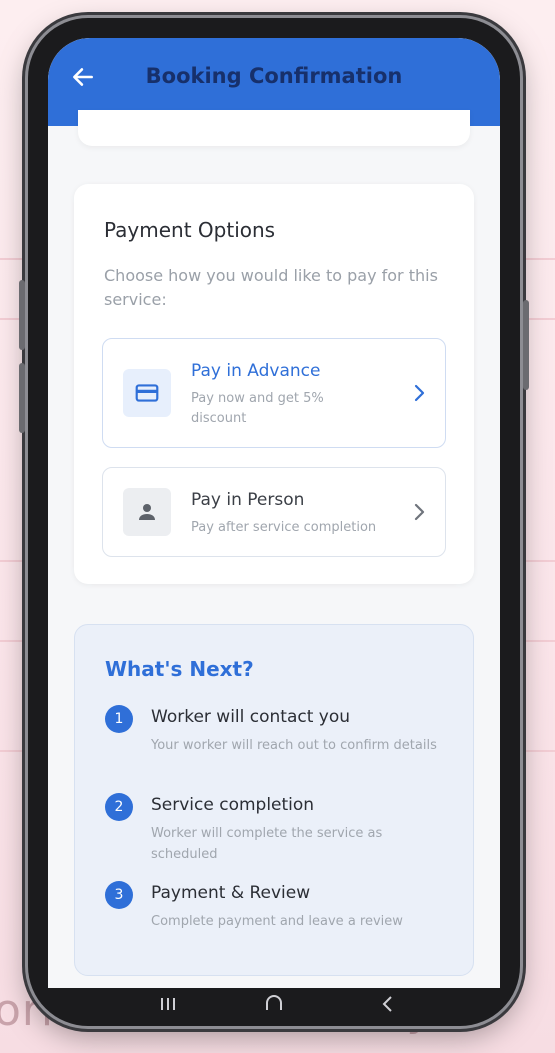 The image size is (555, 1053). What do you see at coordinates (179, 669) in the screenshot?
I see `whats-next-title: What's Next?` at bounding box center [179, 669].